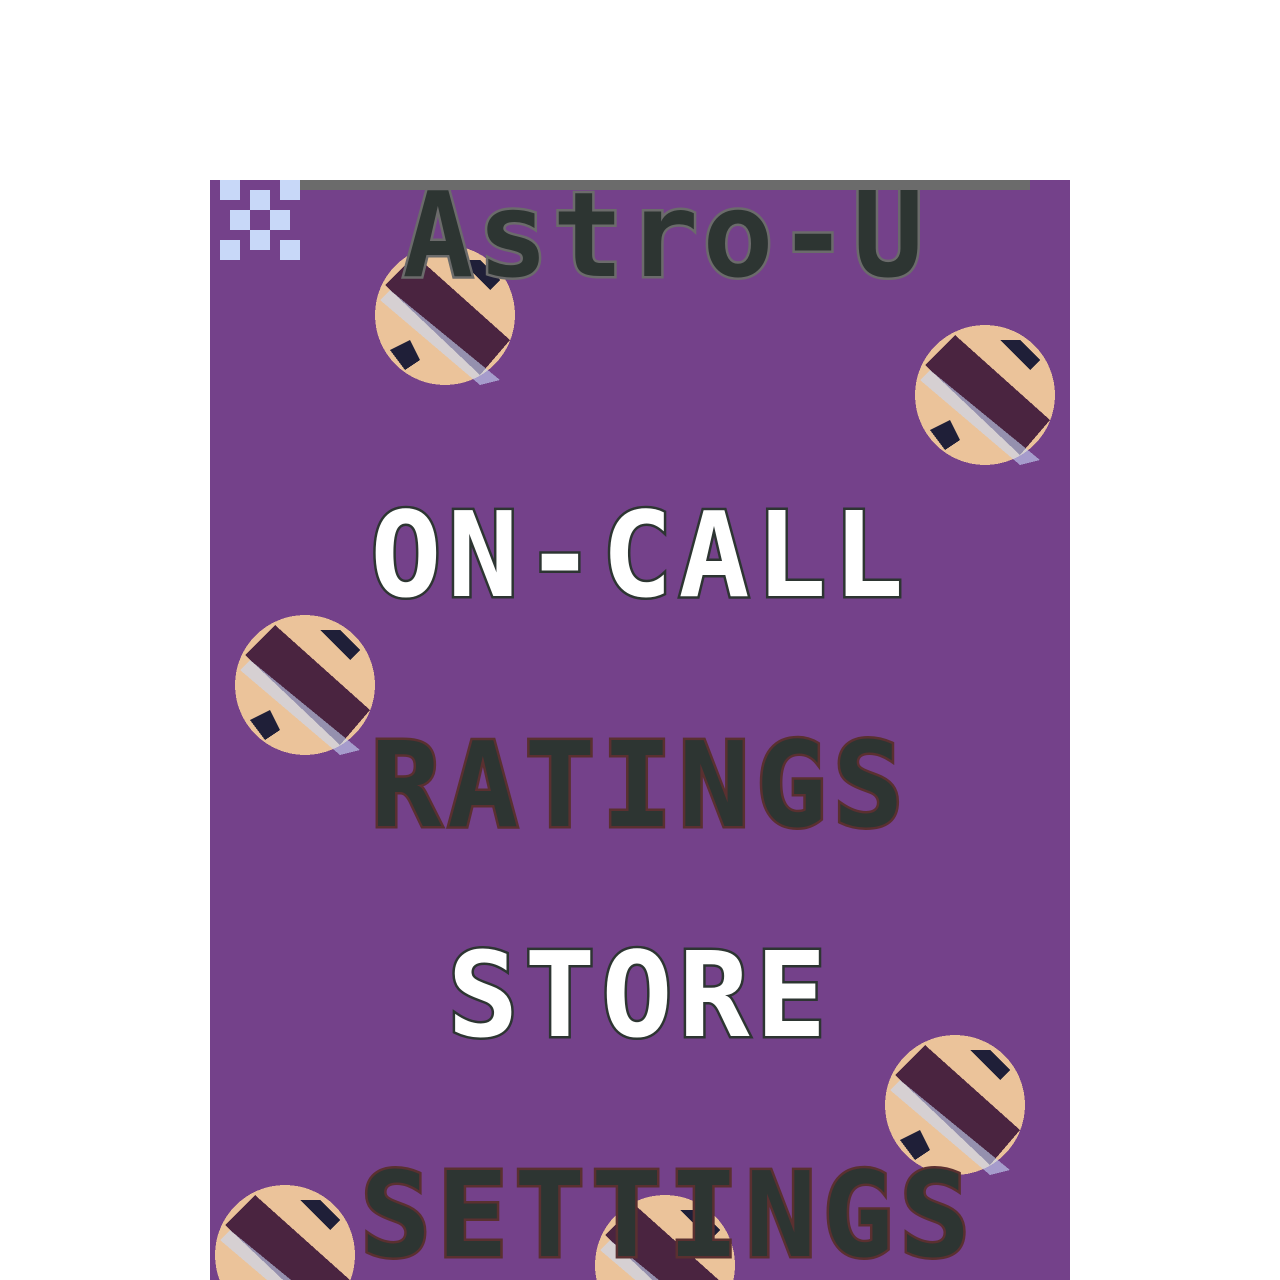 The height and width of the screenshot is (1280, 1280). What do you see at coordinates (260, 220) in the screenshot?
I see `sparkle-icon` at bounding box center [260, 220].